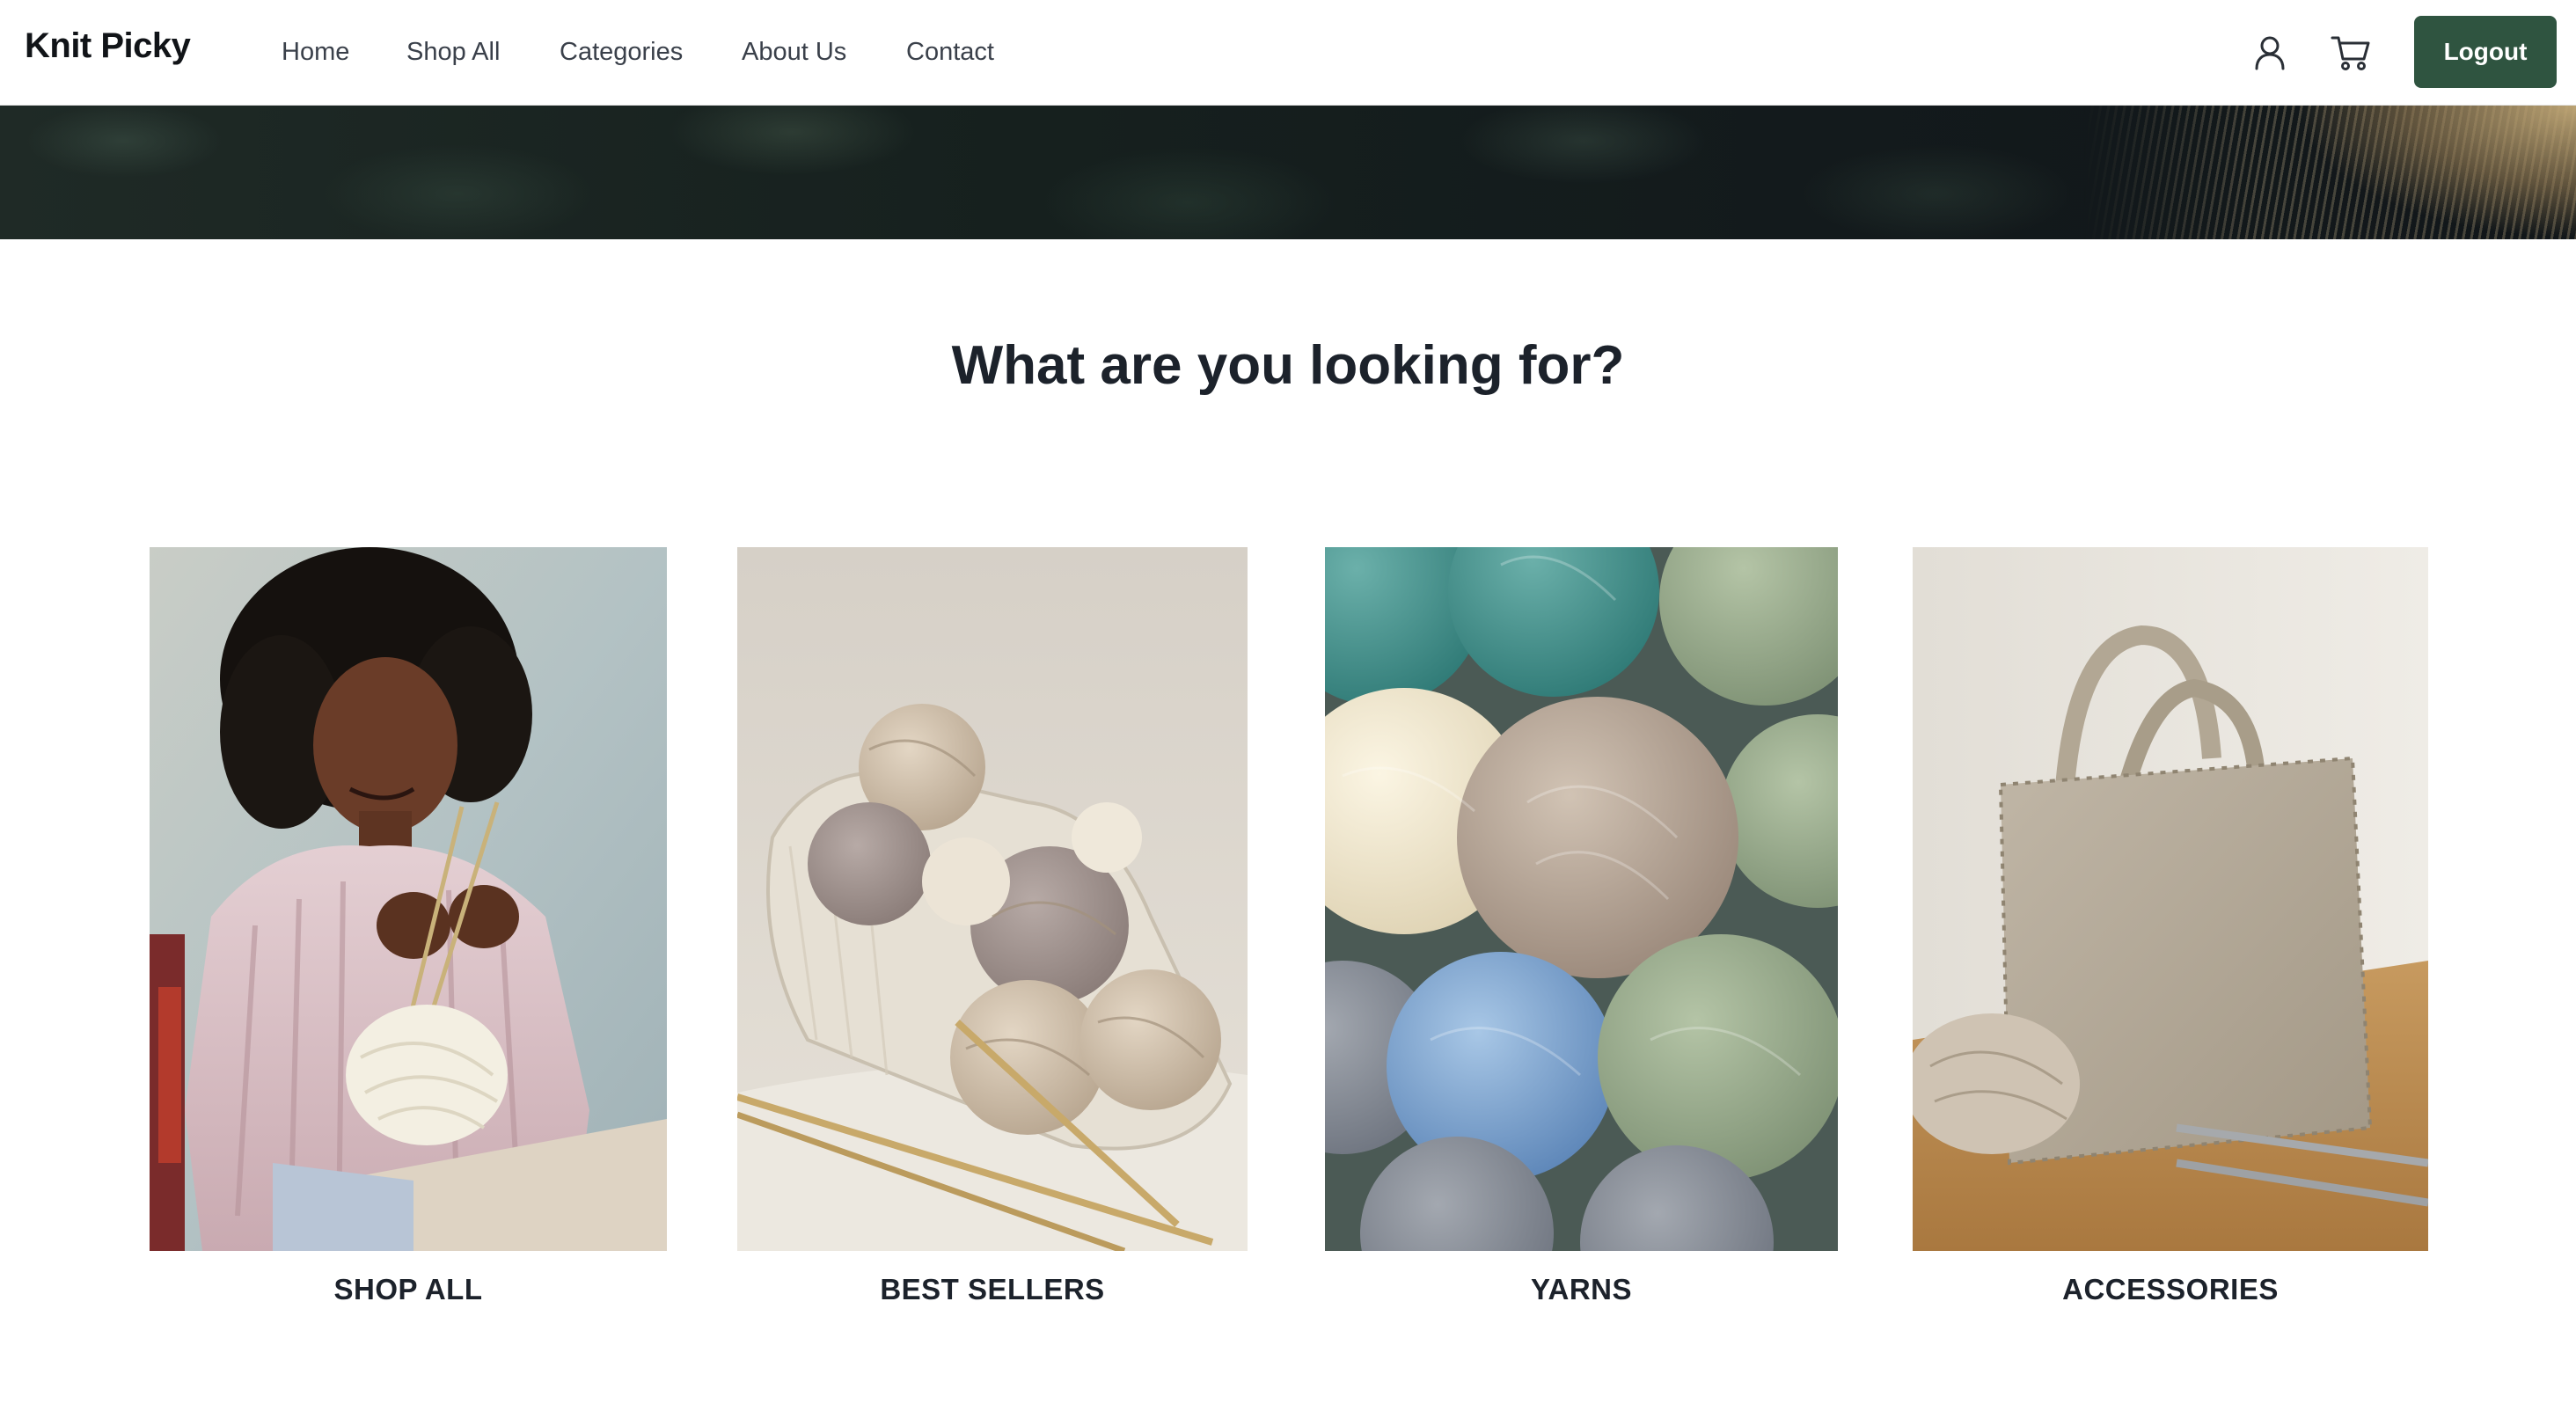 The width and height of the screenshot is (2576, 1404). Describe the element at coordinates (315, 51) in the screenshot. I see `nav-home: Home` at that location.